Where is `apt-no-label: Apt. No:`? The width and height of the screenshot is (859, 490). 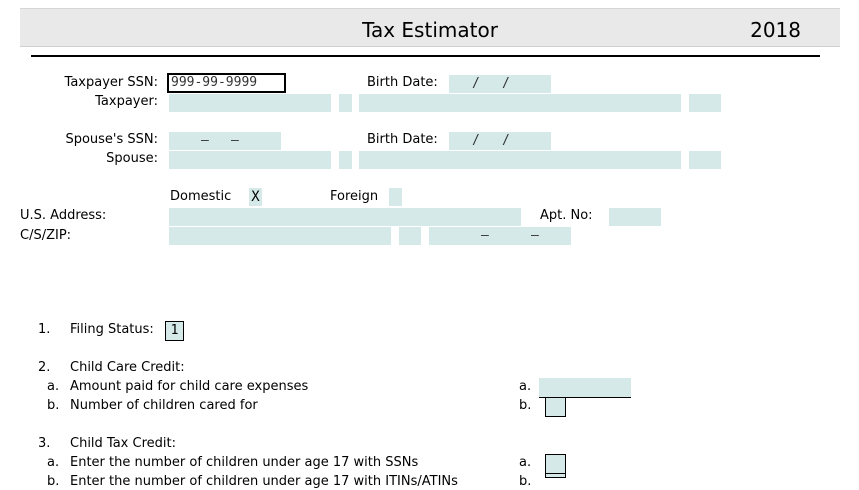
apt-no-label: Apt. No: is located at coordinates (566, 215).